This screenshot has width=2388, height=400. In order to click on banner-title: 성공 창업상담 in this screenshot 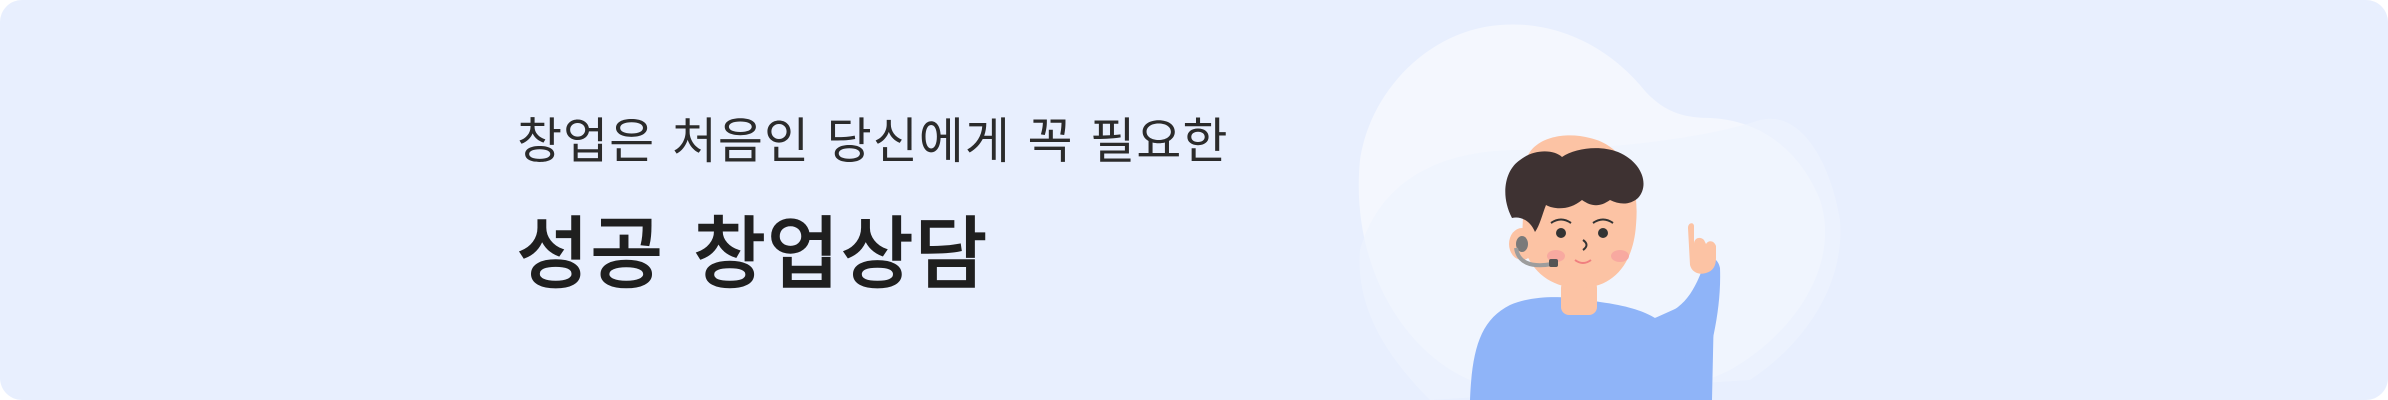, I will do `click(753, 255)`.